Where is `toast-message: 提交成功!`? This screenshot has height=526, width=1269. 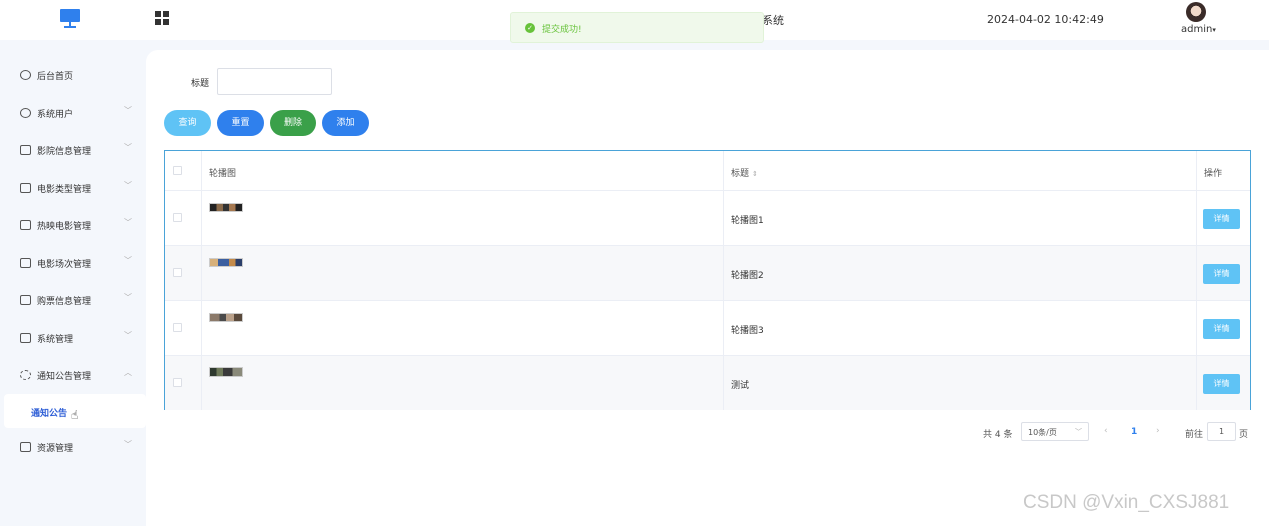 toast-message: 提交成功! is located at coordinates (562, 30).